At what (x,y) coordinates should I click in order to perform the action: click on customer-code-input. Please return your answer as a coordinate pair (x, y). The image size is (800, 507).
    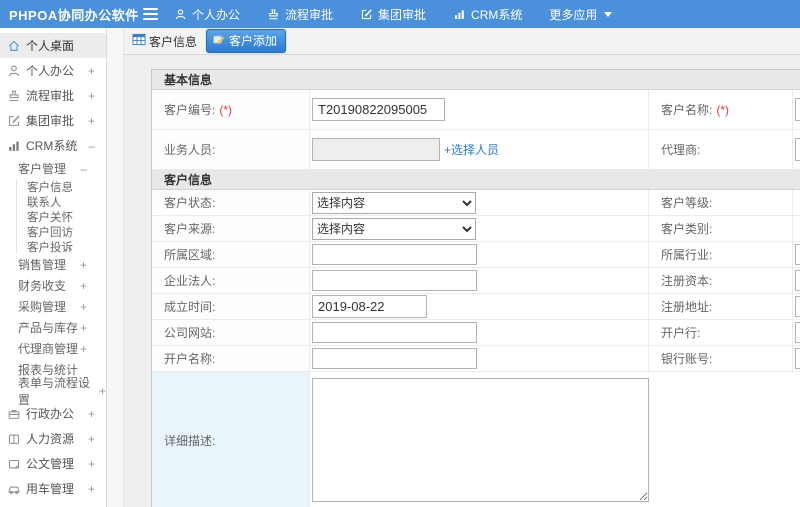
    Looking at the image, I should click on (378, 109).